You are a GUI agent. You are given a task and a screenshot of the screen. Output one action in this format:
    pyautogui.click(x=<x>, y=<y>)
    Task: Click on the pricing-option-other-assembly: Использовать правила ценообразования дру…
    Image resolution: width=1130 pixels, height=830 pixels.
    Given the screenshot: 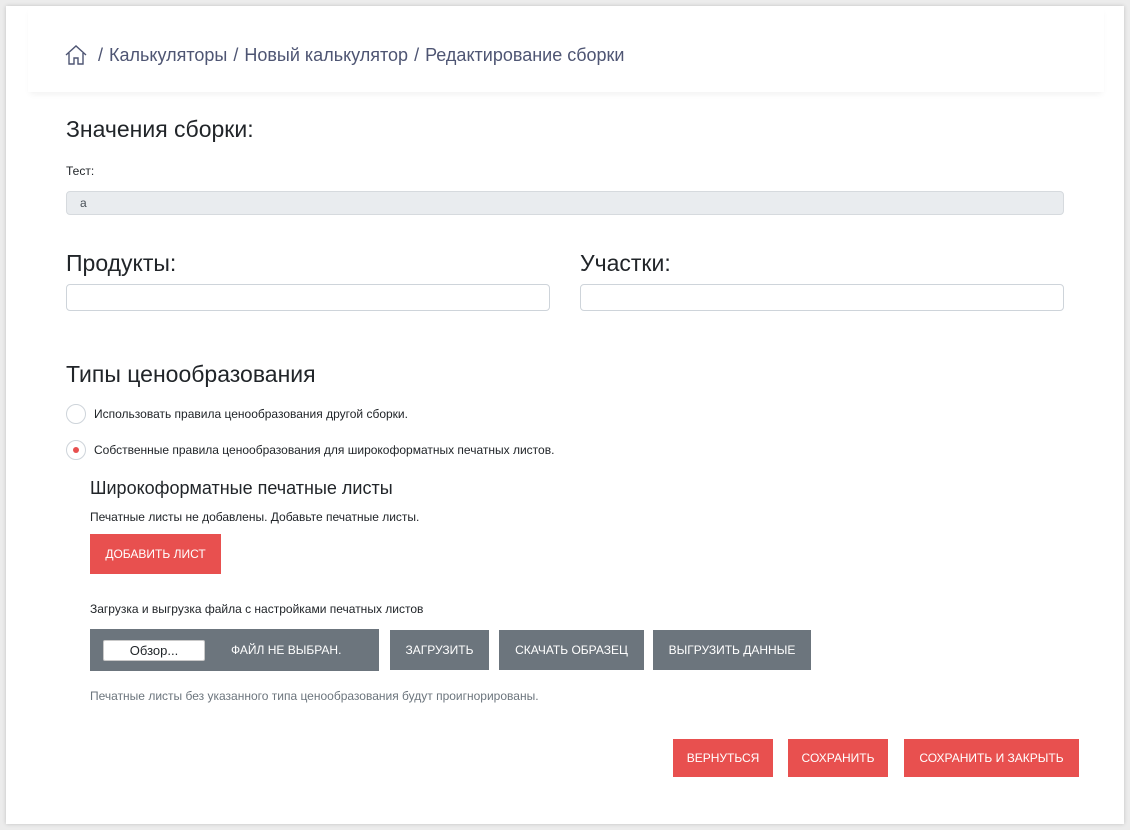 What is the action you would take?
    pyautogui.click(x=237, y=414)
    